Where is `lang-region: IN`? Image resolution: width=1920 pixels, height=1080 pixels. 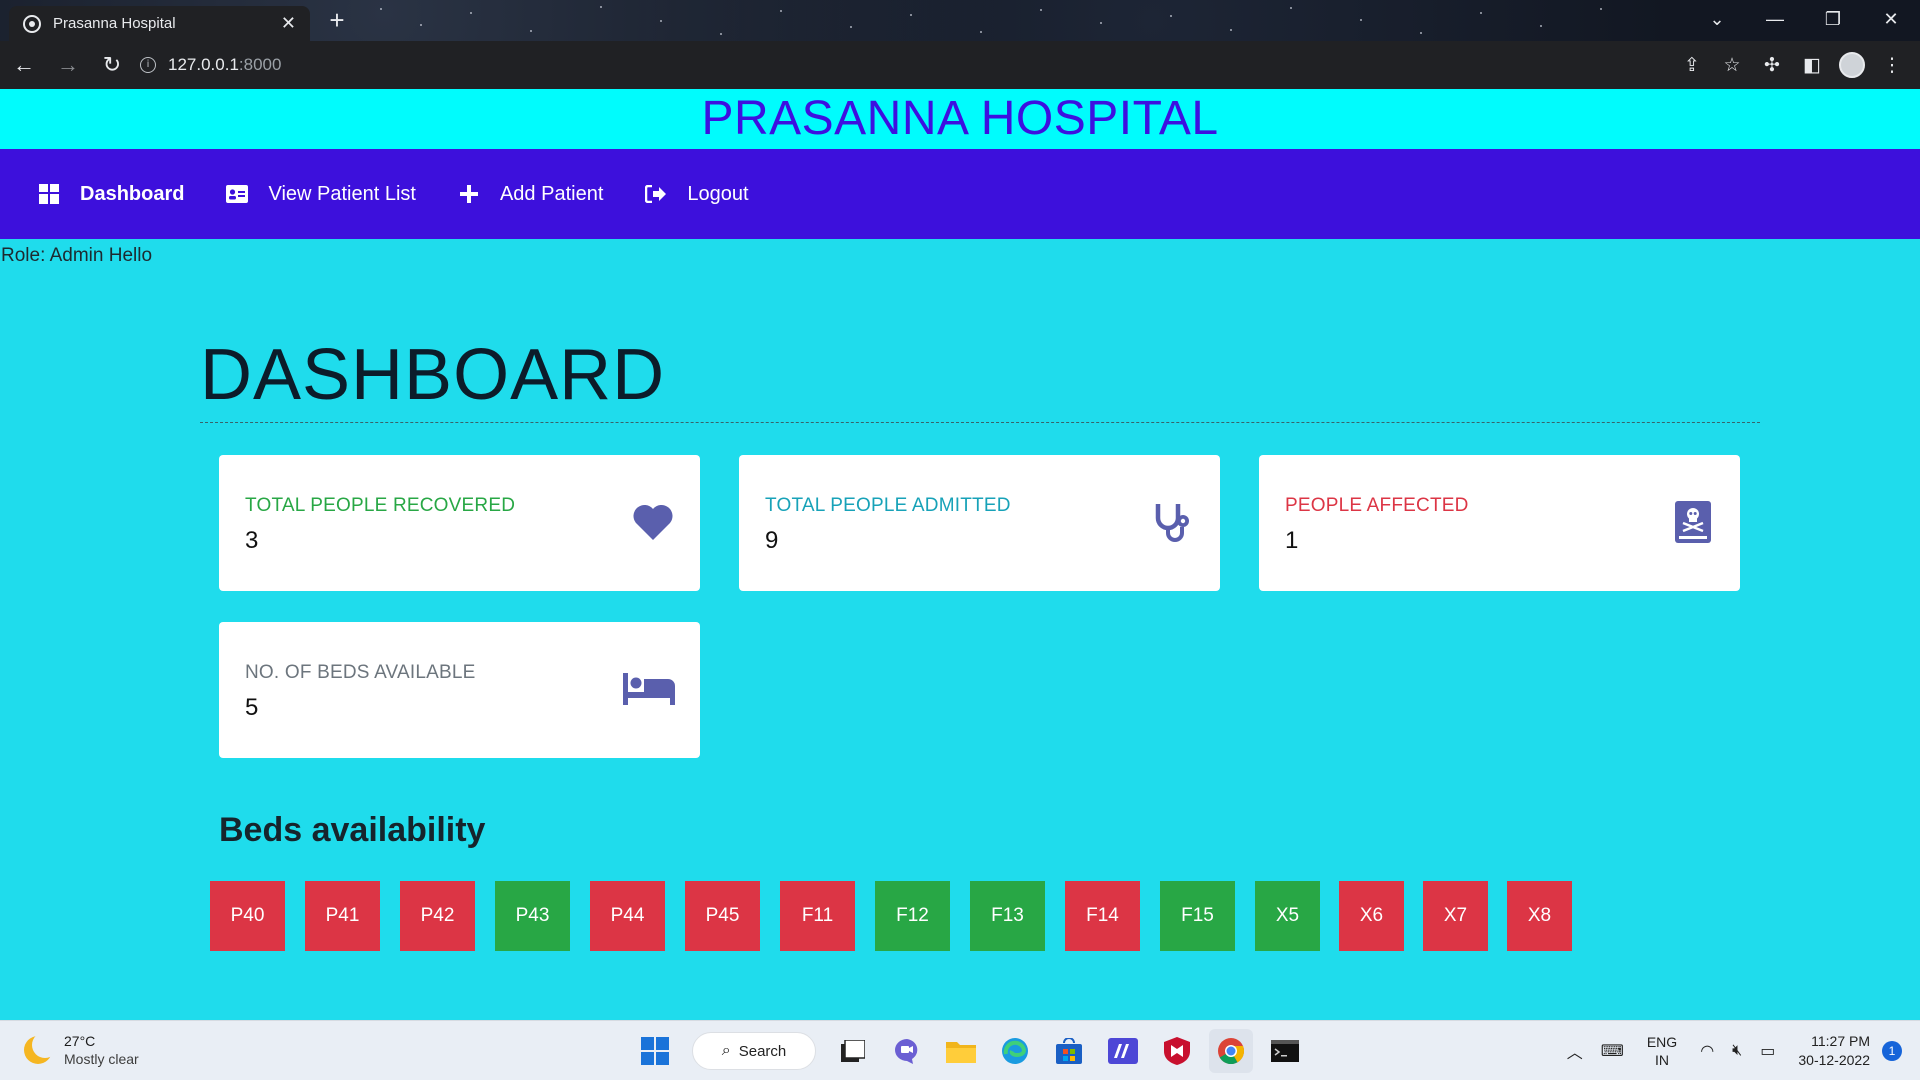
lang-region: IN is located at coordinates (1662, 1060).